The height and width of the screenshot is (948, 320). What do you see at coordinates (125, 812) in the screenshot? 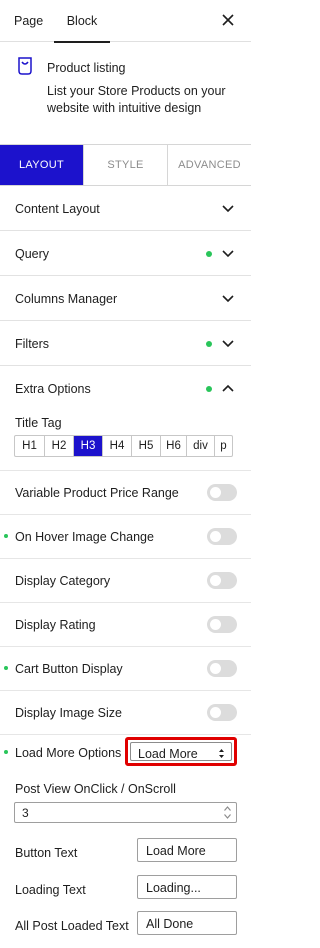
I see `post-view-input: 3` at bounding box center [125, 812].